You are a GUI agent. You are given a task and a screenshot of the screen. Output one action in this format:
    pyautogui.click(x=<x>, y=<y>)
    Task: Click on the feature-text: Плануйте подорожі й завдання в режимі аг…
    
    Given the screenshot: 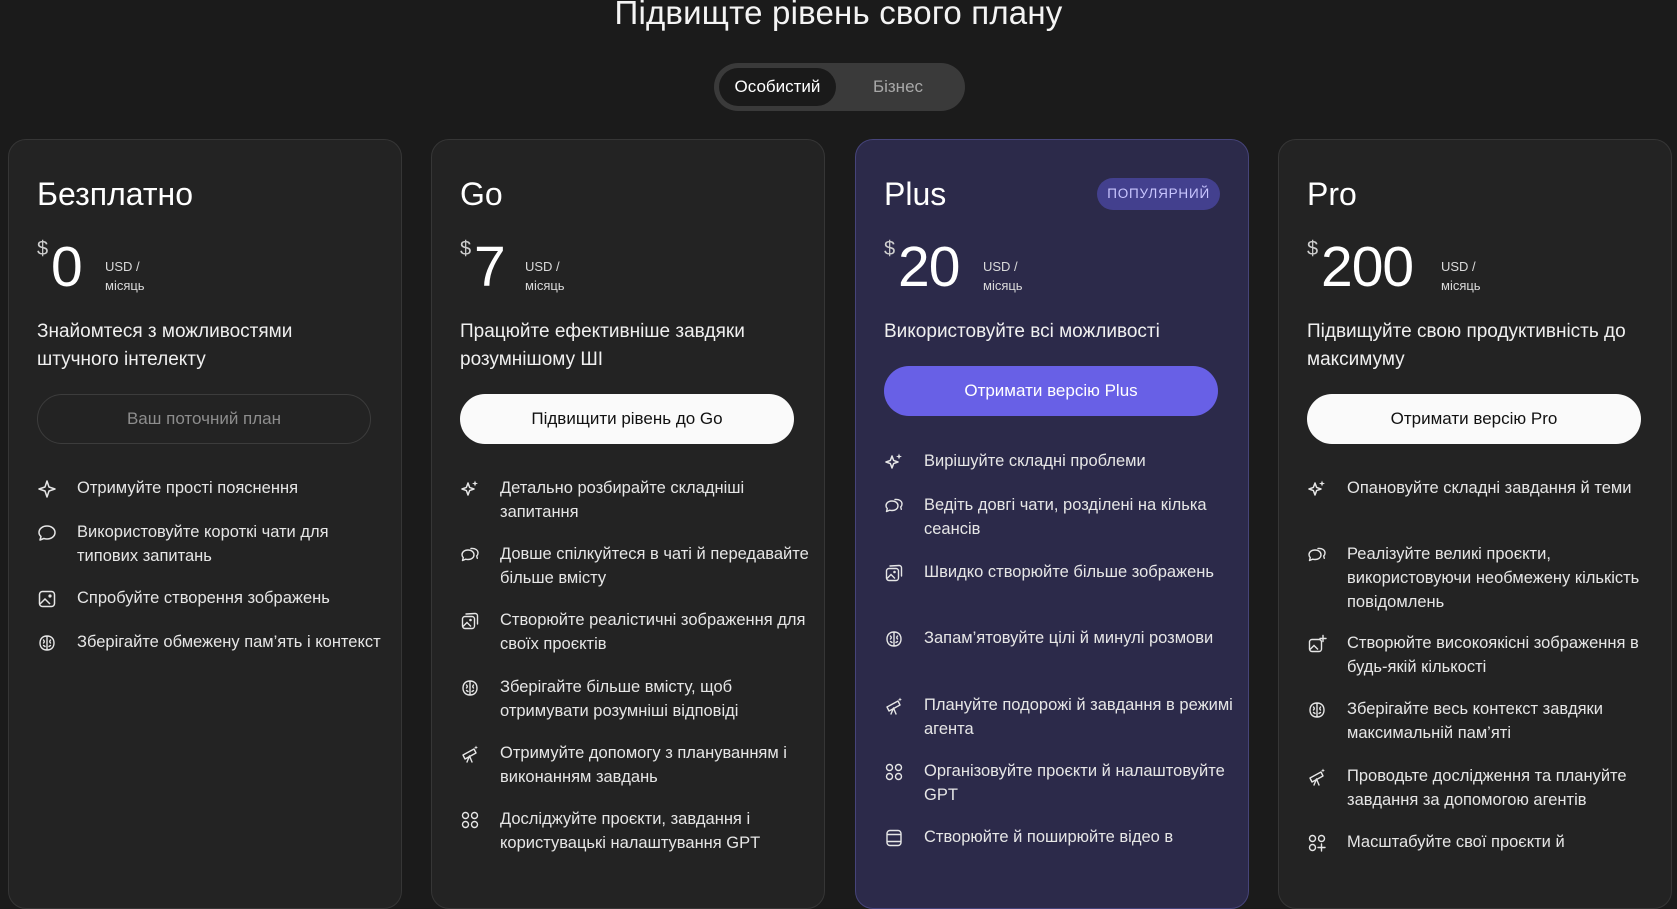 What is the action you would take?
    pyautogui.click(x=1078, y=717)
    